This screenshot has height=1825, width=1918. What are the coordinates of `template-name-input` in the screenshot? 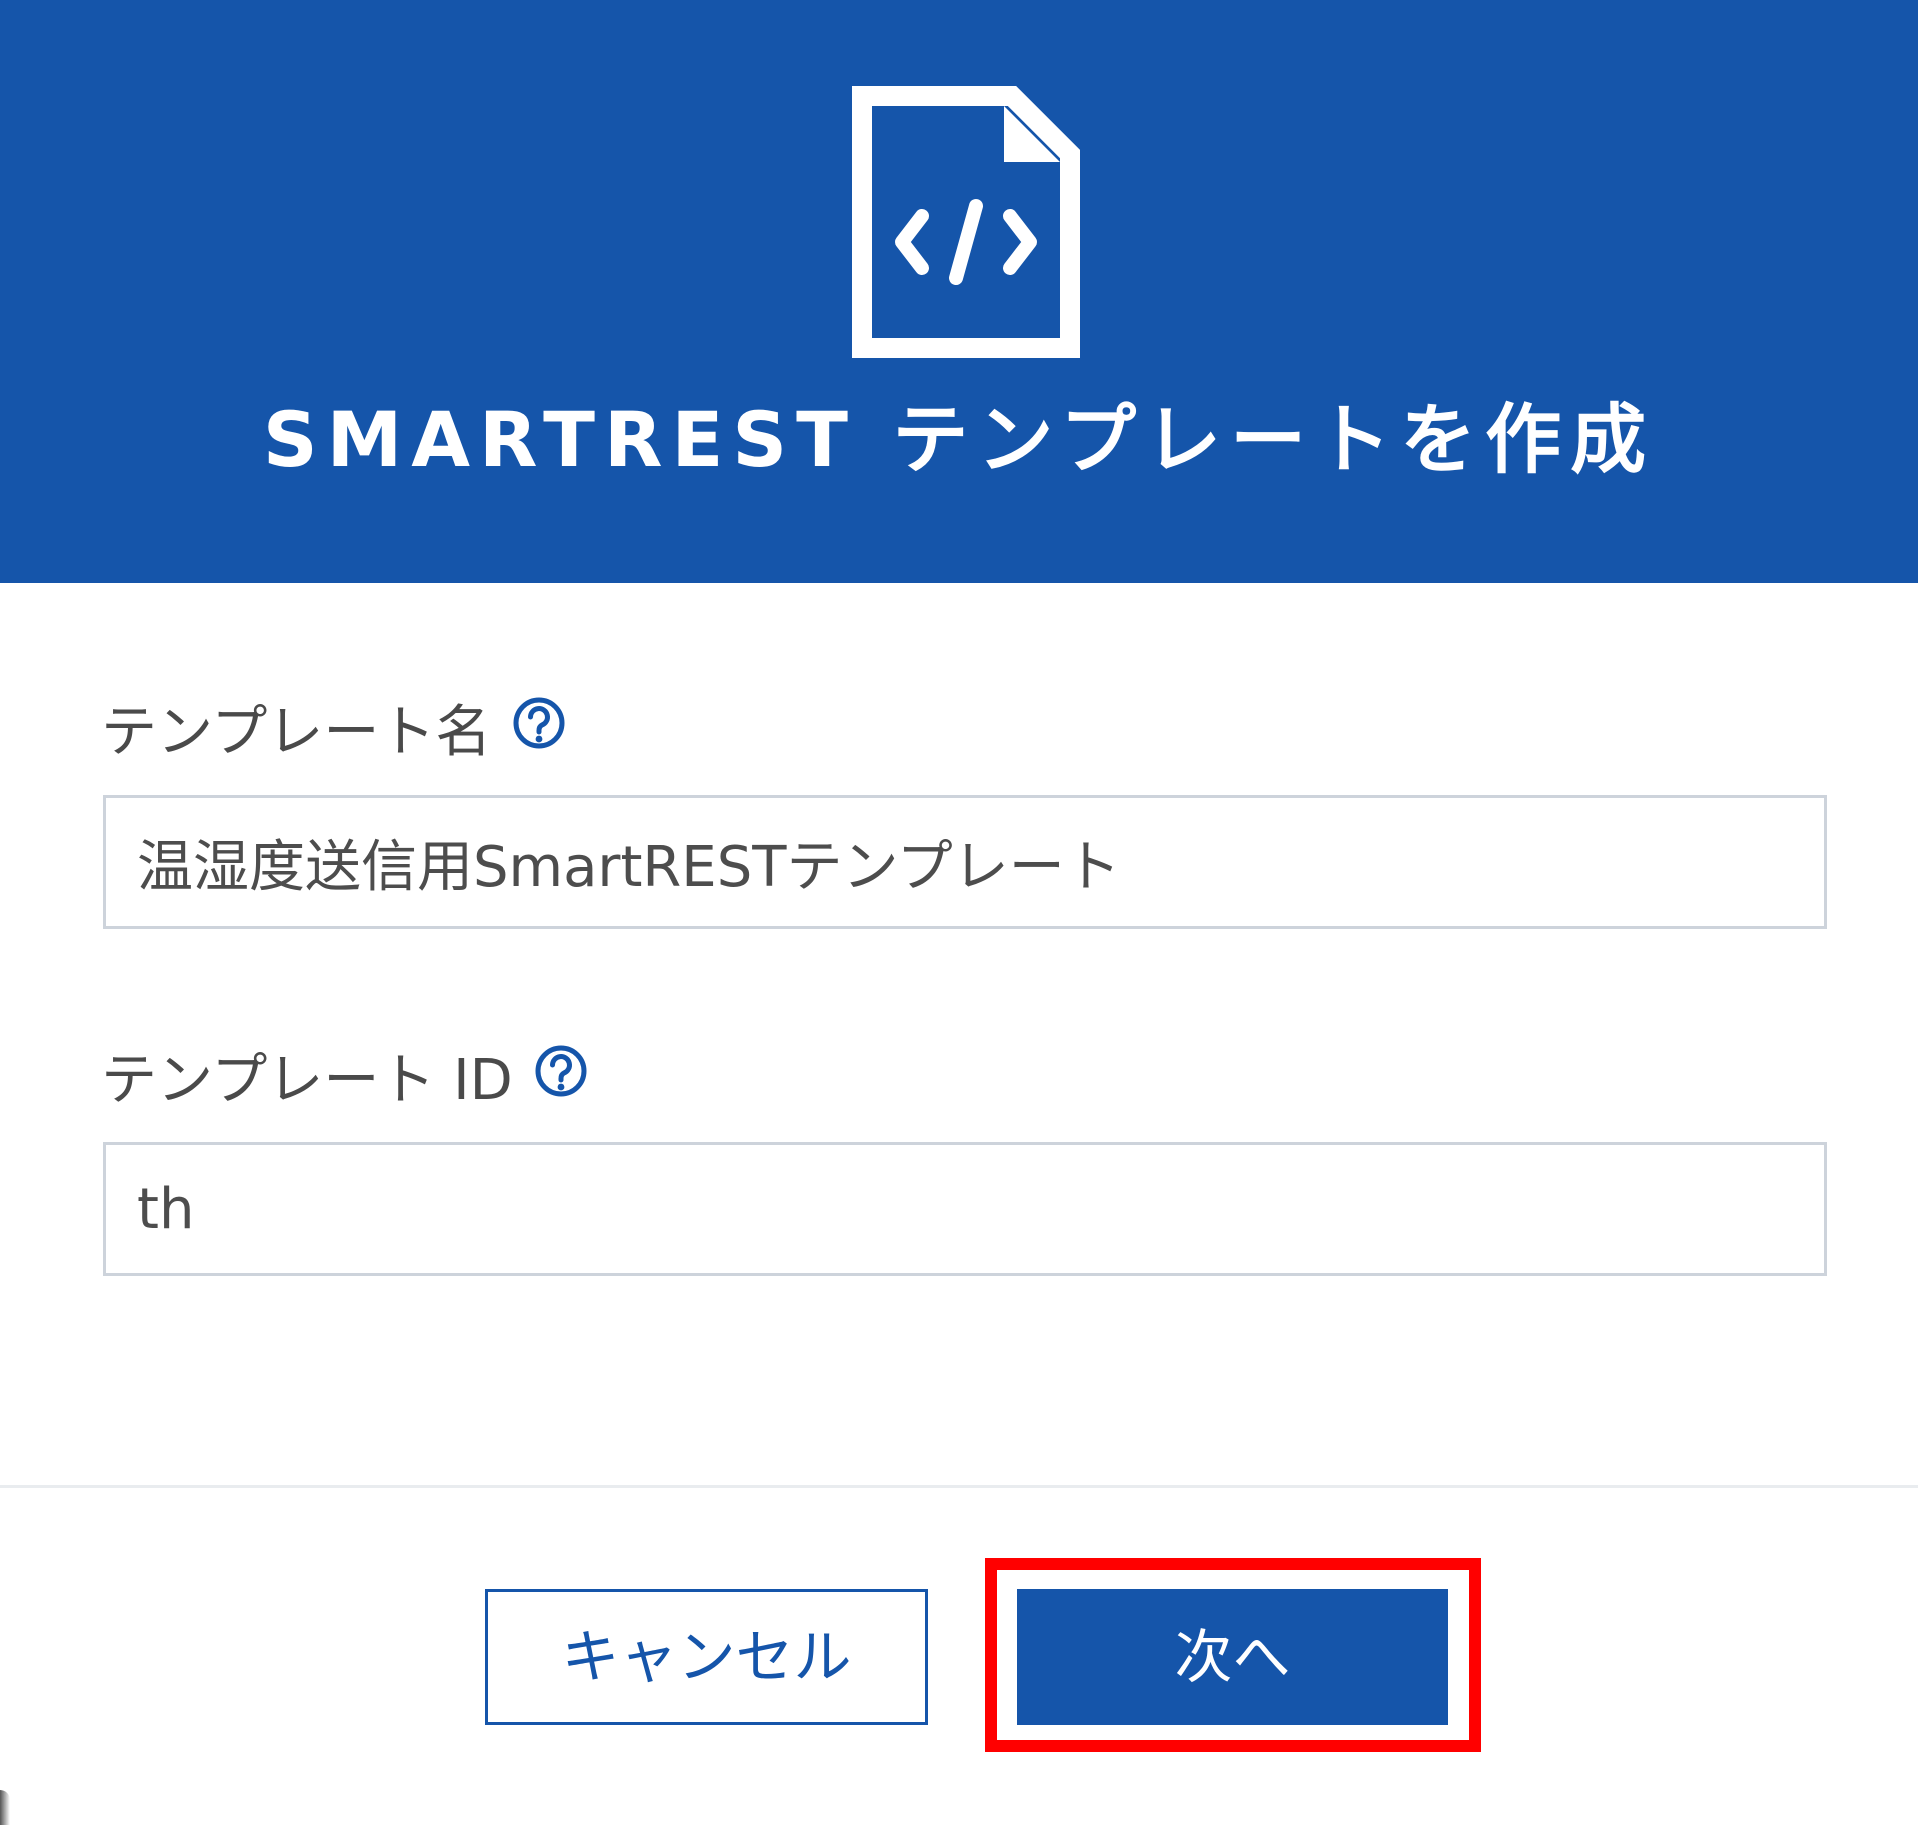 It's located at (965, 862).